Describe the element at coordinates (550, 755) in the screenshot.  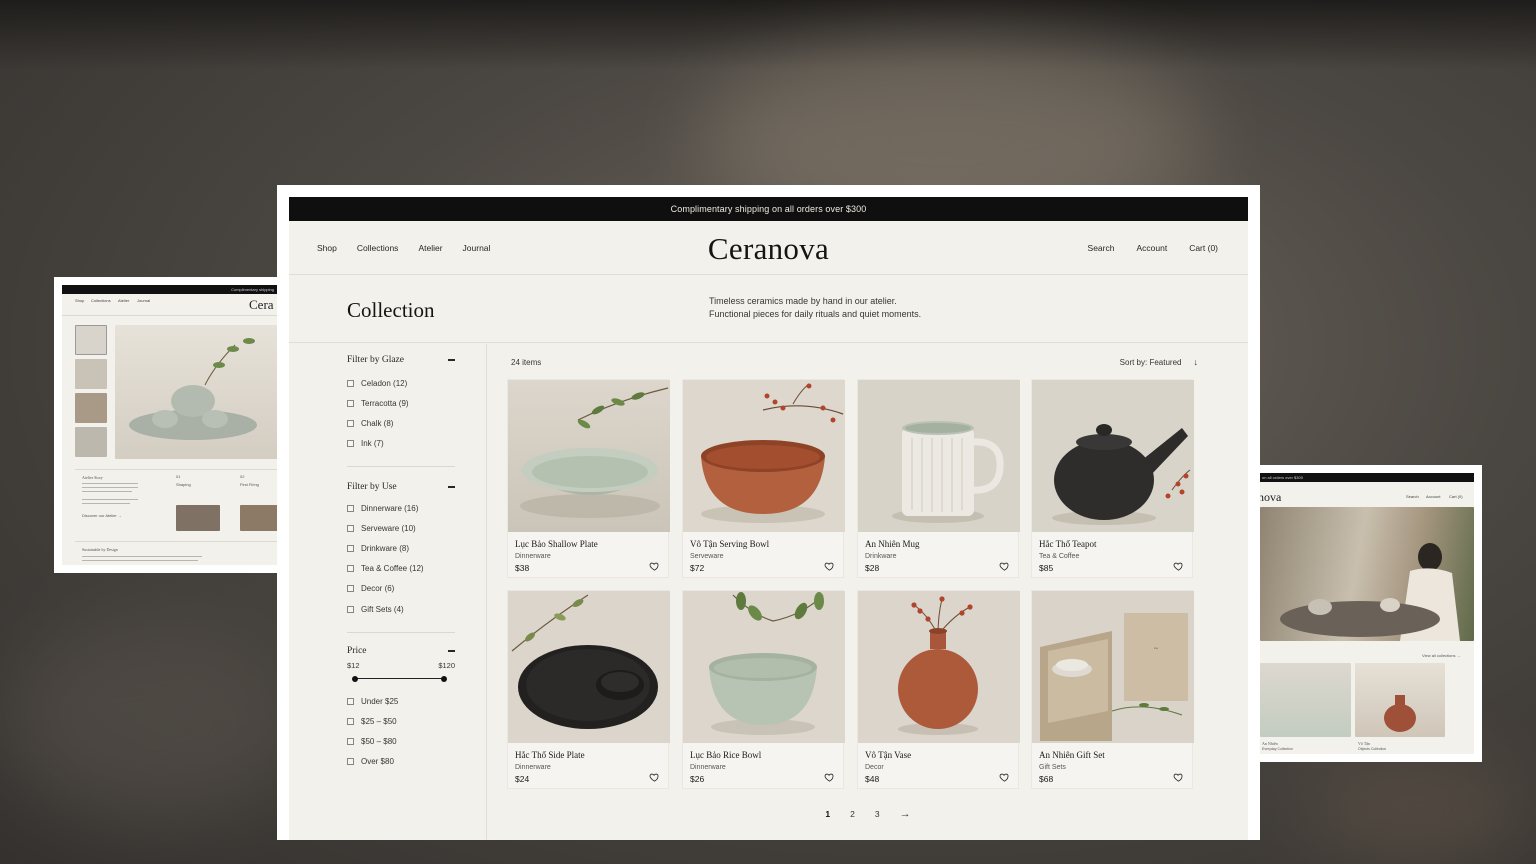
I see `product-name: Hắc Thổ Side Plate` at that location.